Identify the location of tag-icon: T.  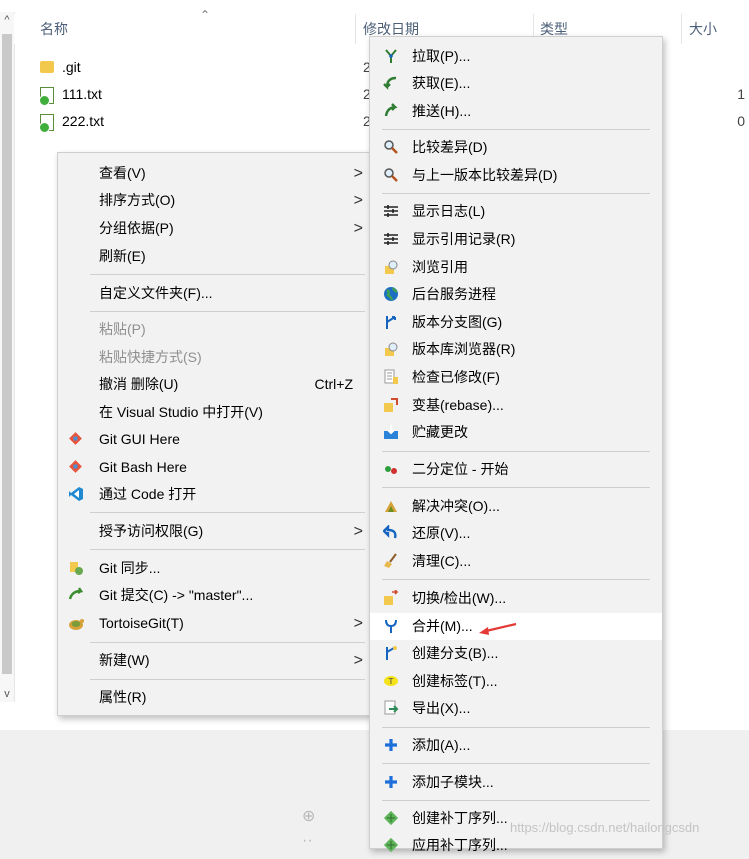
(391, 682).